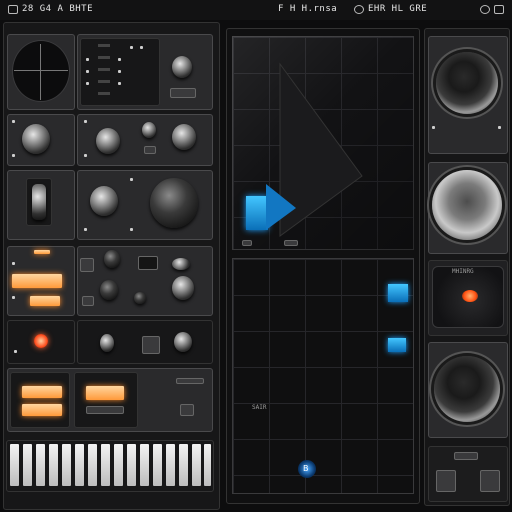 This screenshot has width=512, height=512. Describe the element at coordinates (42, 392) in the screenshot. I see `output-level-display` at that location.